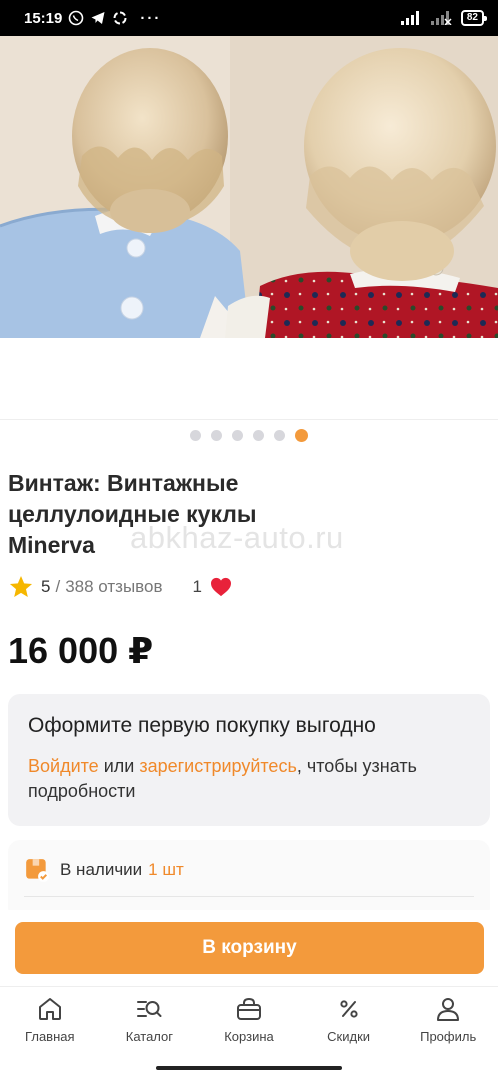 This screenshot has height=1080, width=498. What do you see at coordinates (221, 587) in the screenshot?
I see `heart-icon` at bounding box center [221, 587].